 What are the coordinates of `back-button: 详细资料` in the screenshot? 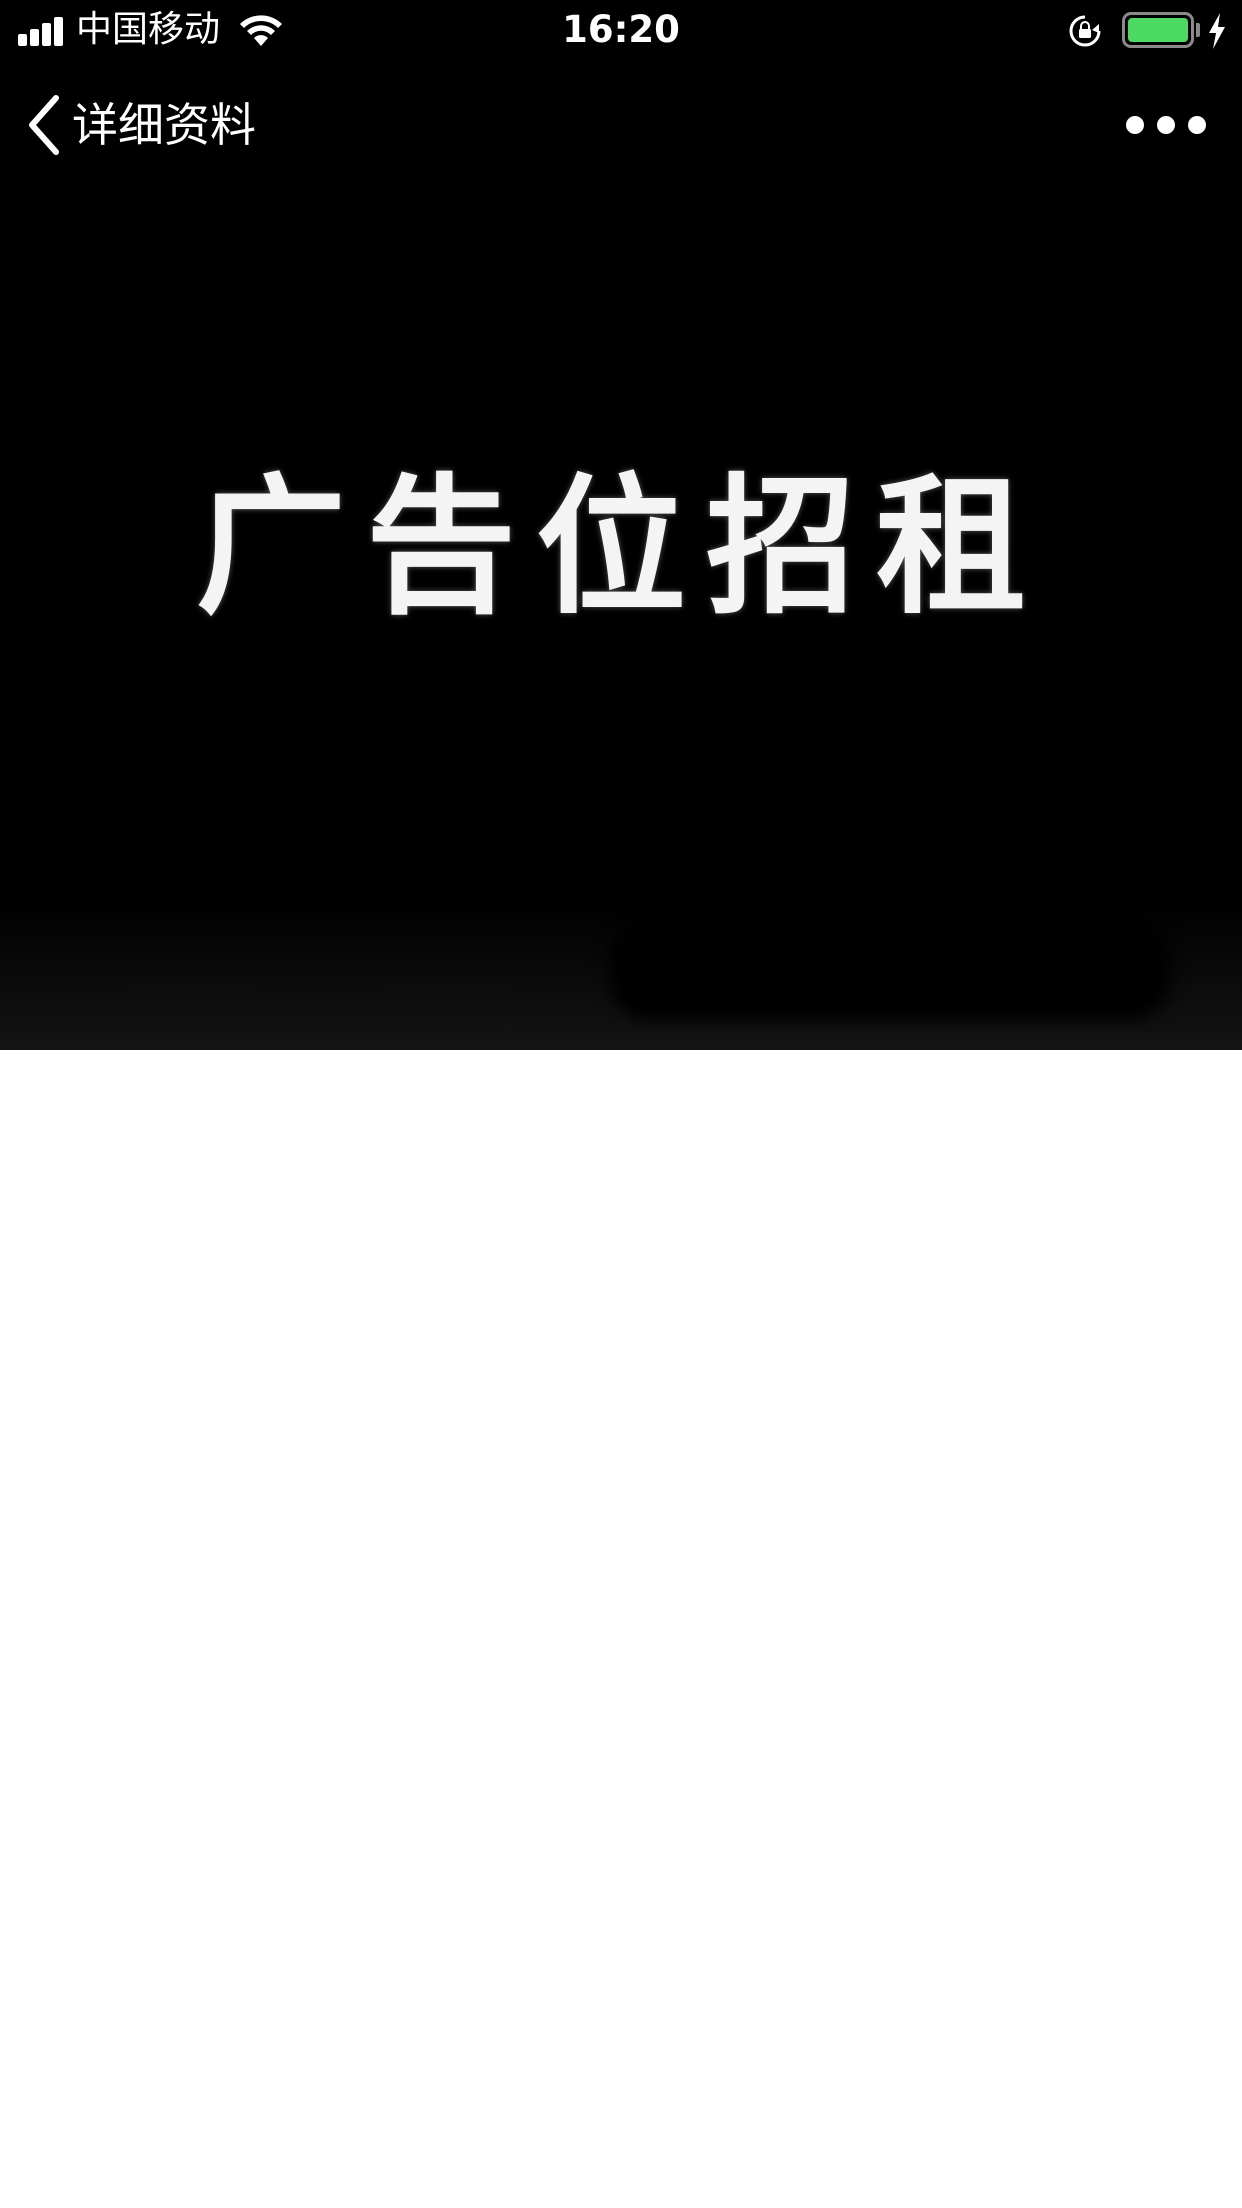 It's located at (140, 125).